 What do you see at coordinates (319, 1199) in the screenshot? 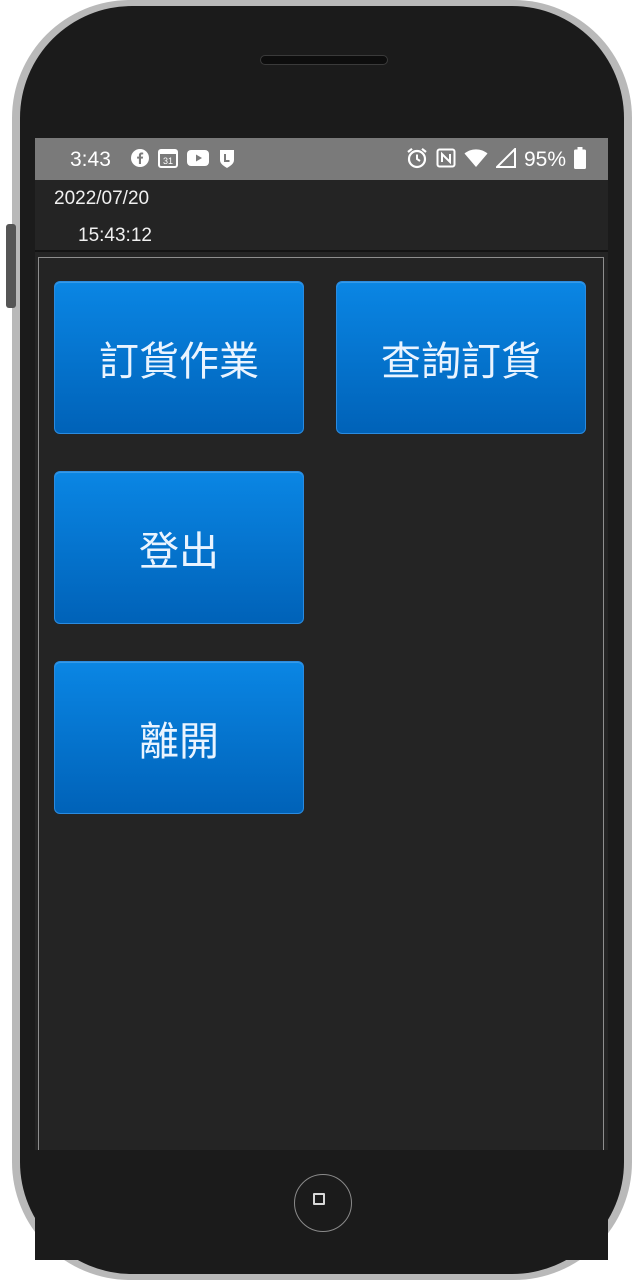
I see `home-icon` at bounding box center [319, 1199].